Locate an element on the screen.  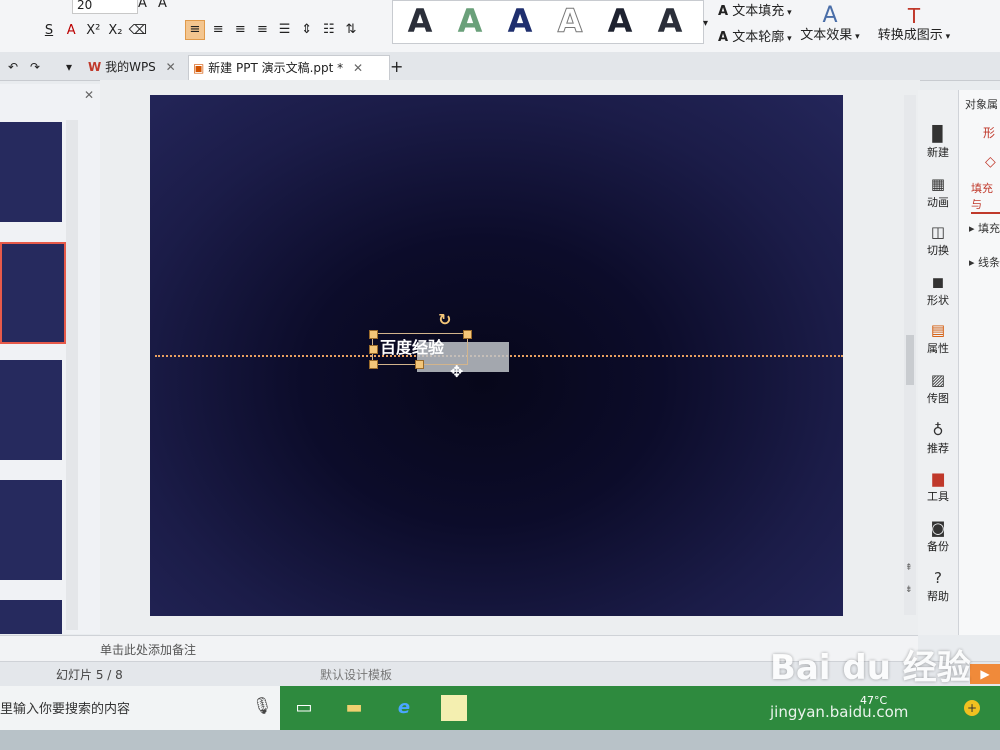
search-placeholder: 里输入你要搜索的内容 is located at coordinates (65, 709).